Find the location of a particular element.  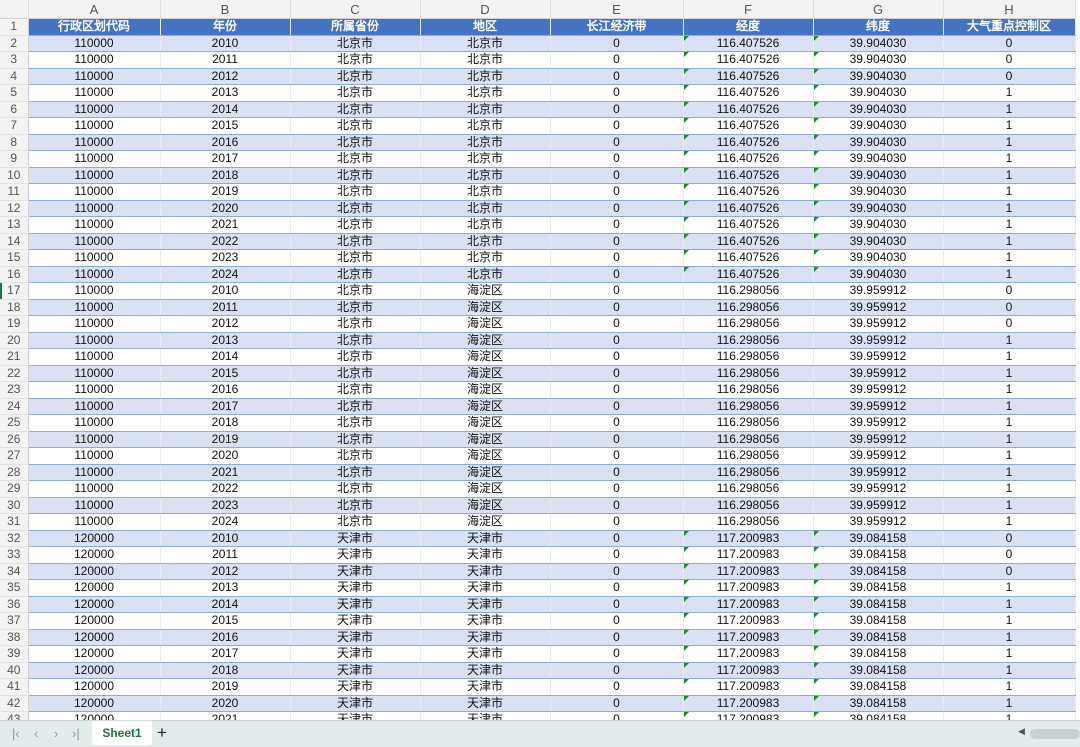

row-header: 19 is located at coordinates (14, 324).